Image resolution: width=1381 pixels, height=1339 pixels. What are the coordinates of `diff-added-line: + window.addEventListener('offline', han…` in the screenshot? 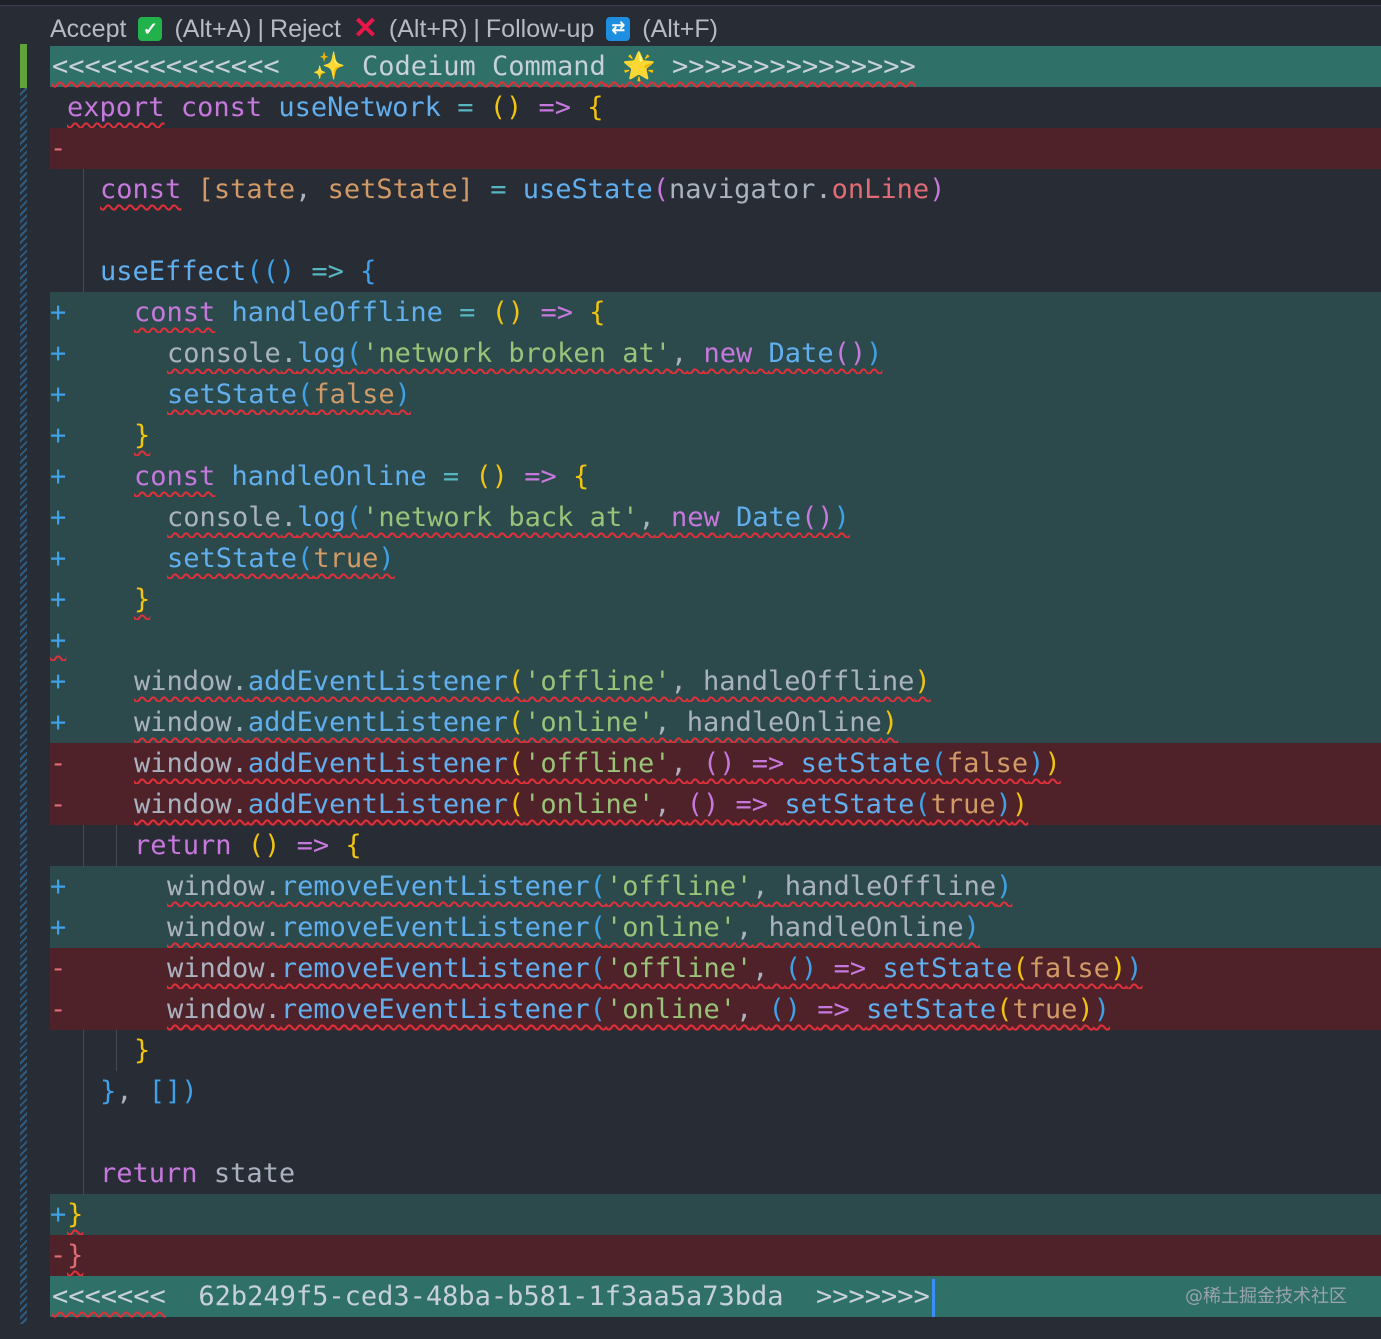 It's located at (715, 681).